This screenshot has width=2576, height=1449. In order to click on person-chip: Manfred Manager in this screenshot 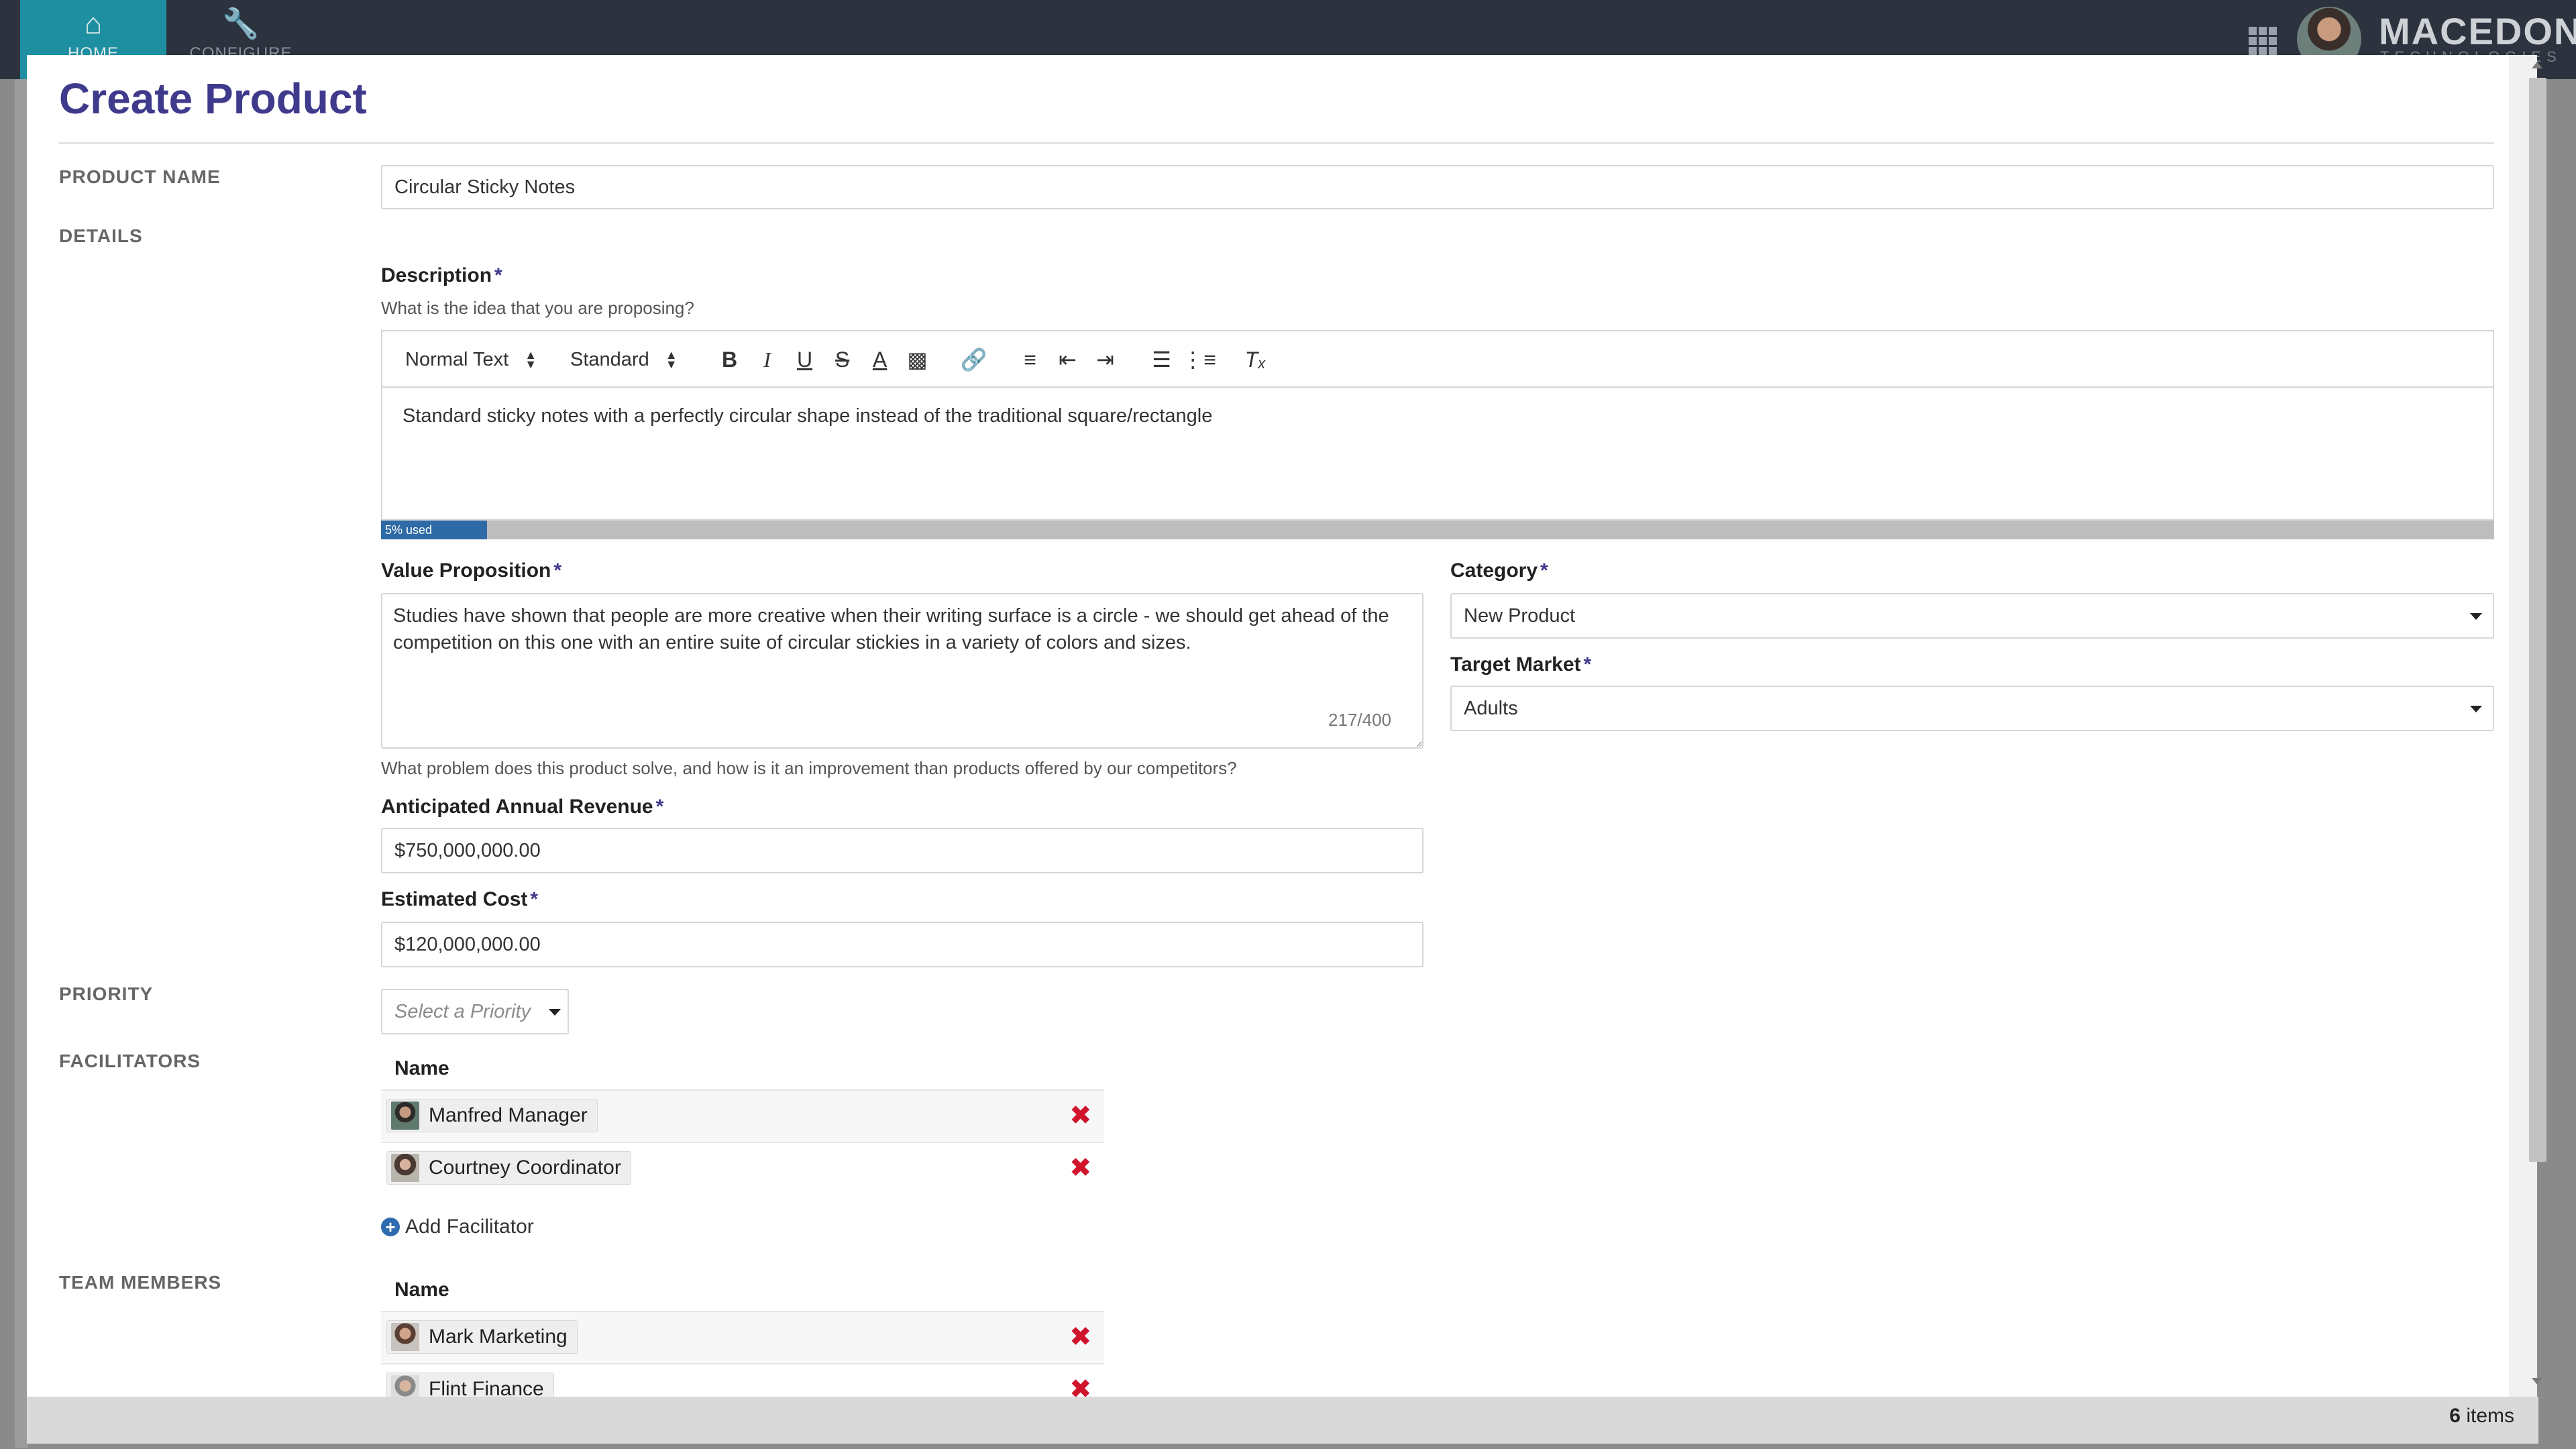, I will do `click(492, 1115)`.